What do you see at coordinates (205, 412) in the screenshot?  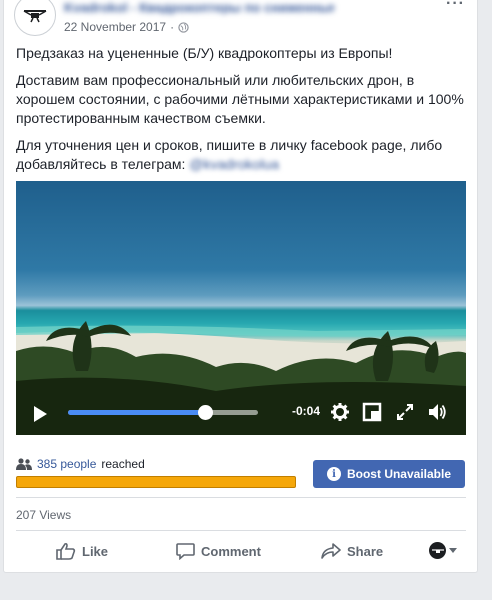 I see `video-progress-knob` at bounding box center [205, 412].